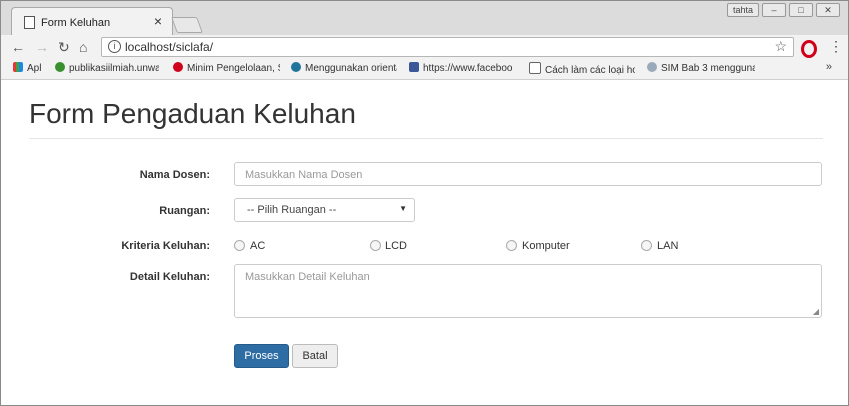  What do you see at coordinates (396, 246) in the screenshot?
I see `radio-lcd-label: LCD` at bounding box center [396, 246].